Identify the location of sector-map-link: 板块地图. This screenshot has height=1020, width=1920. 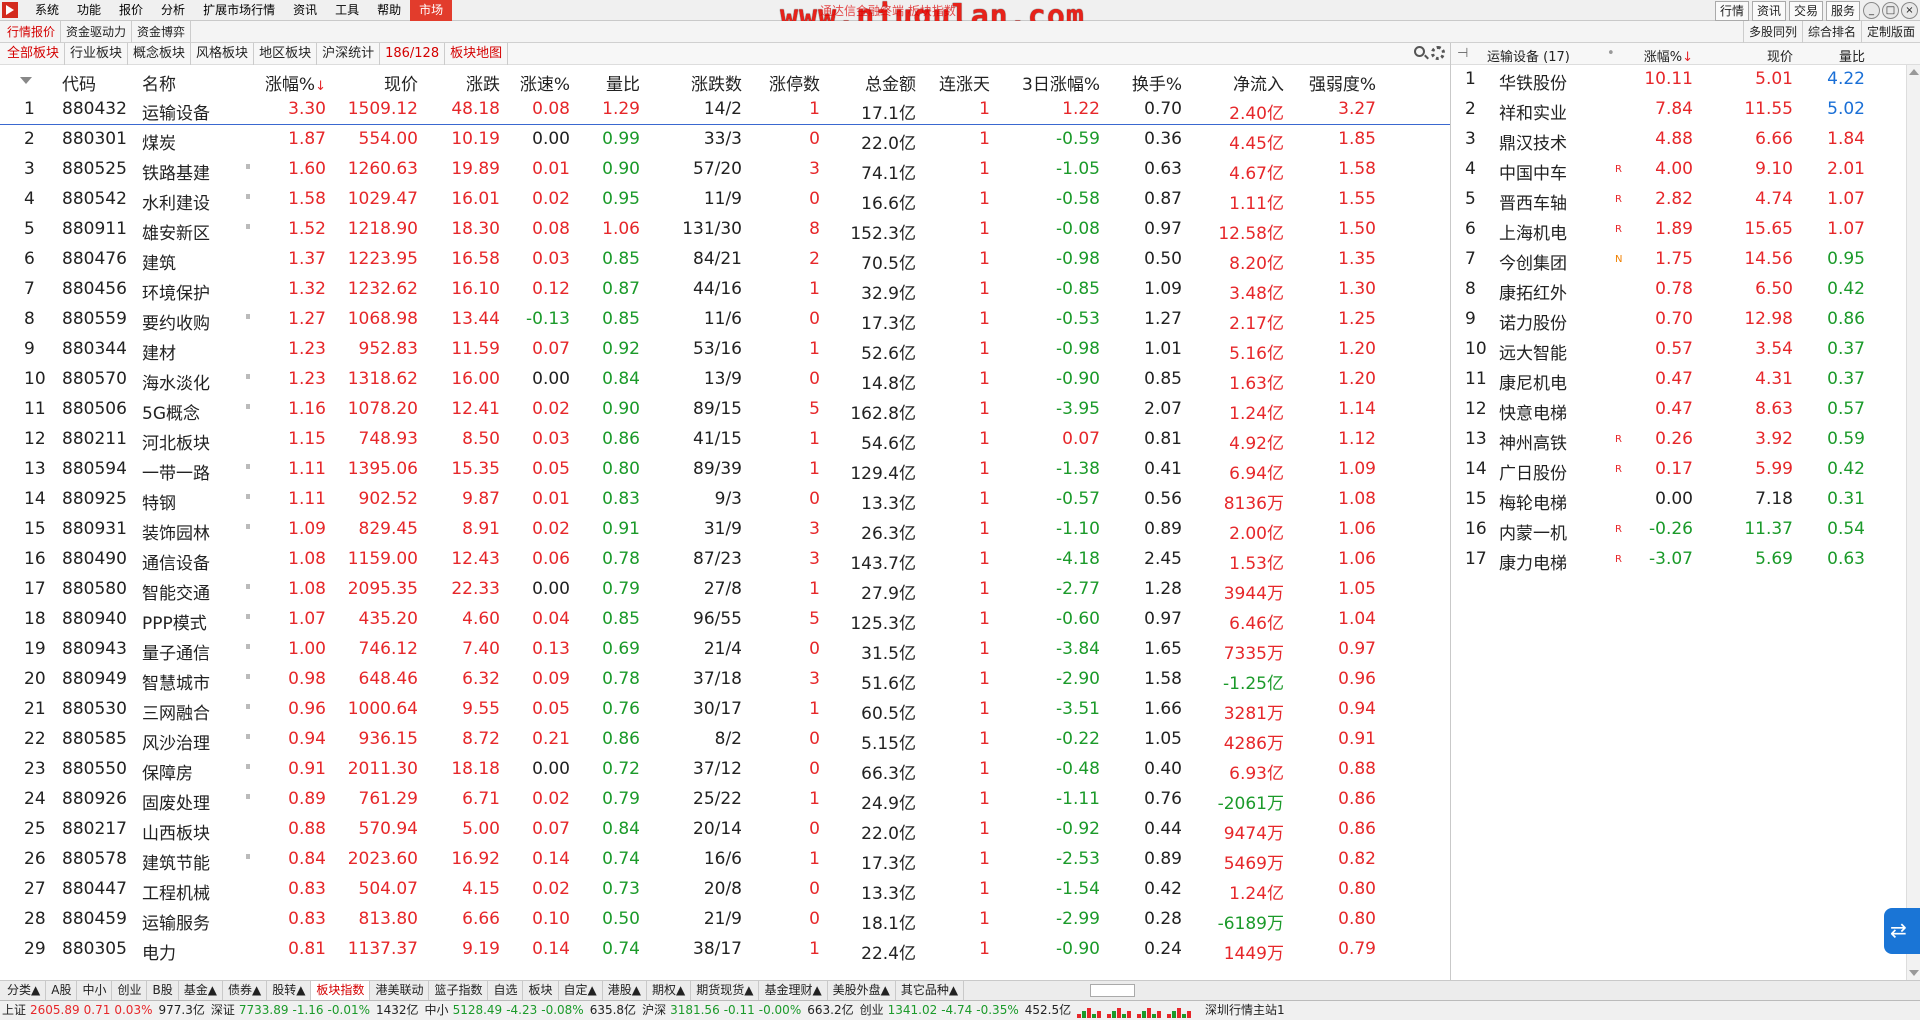
(477, 54).